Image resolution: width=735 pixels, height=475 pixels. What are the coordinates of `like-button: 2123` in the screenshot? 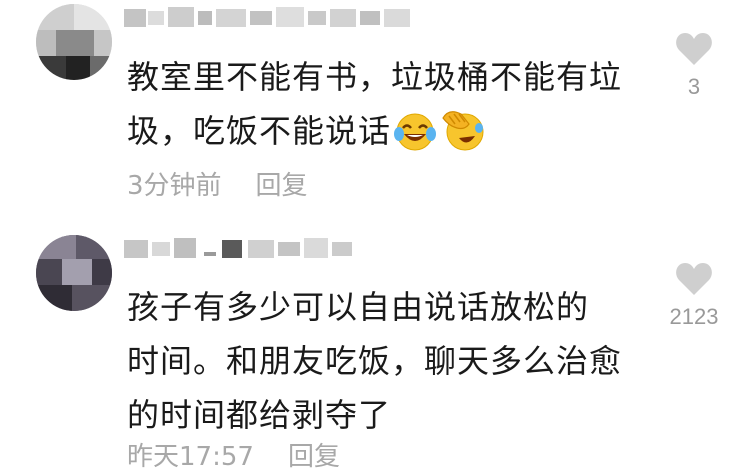 It's located at (694, 296).